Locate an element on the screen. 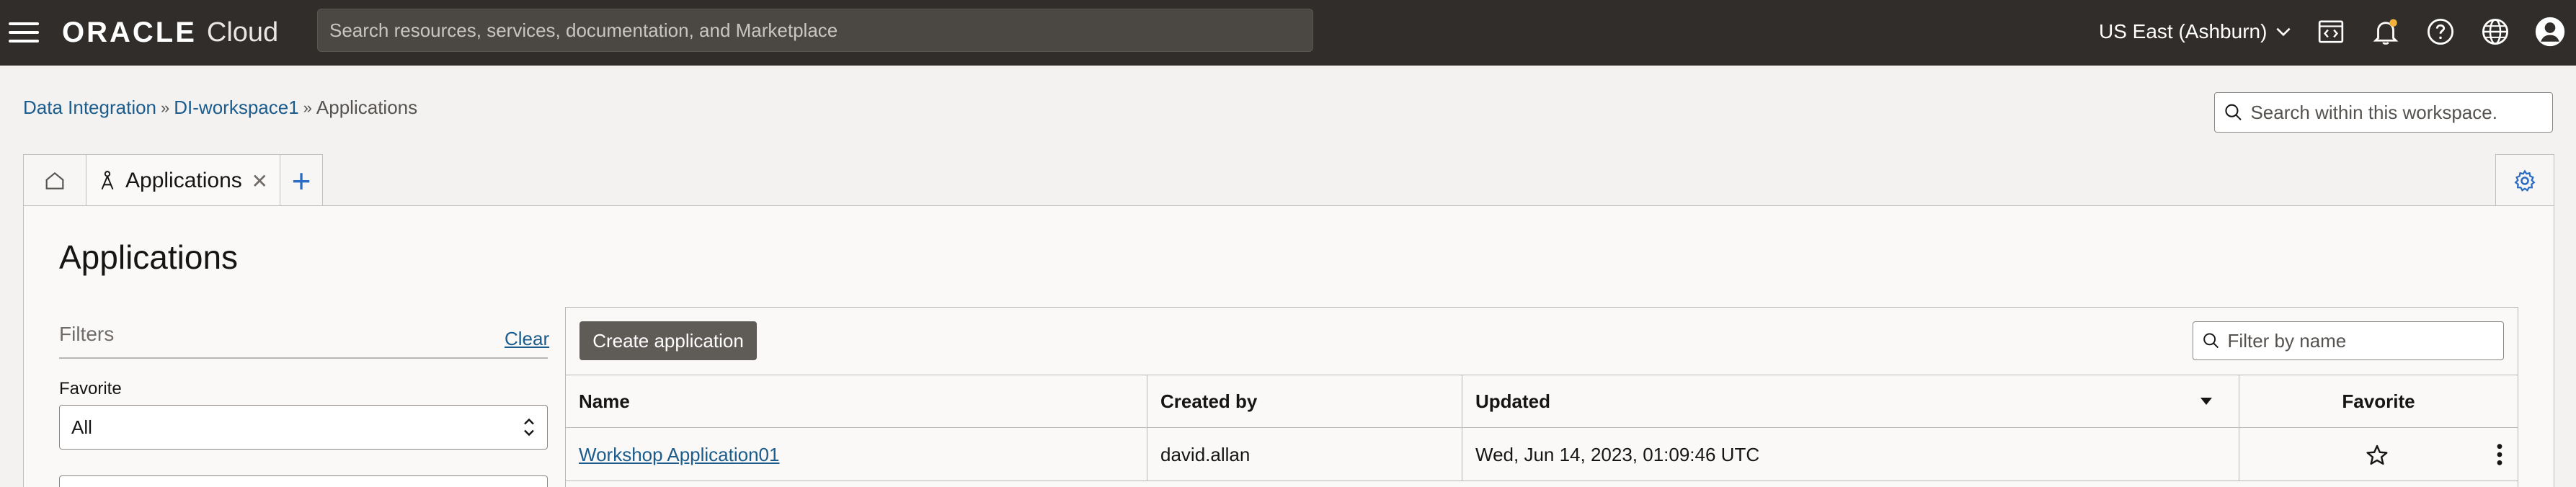 The width and height of the screenshot is (2576, 487). global-search-box is located at coordinates (815, 30).